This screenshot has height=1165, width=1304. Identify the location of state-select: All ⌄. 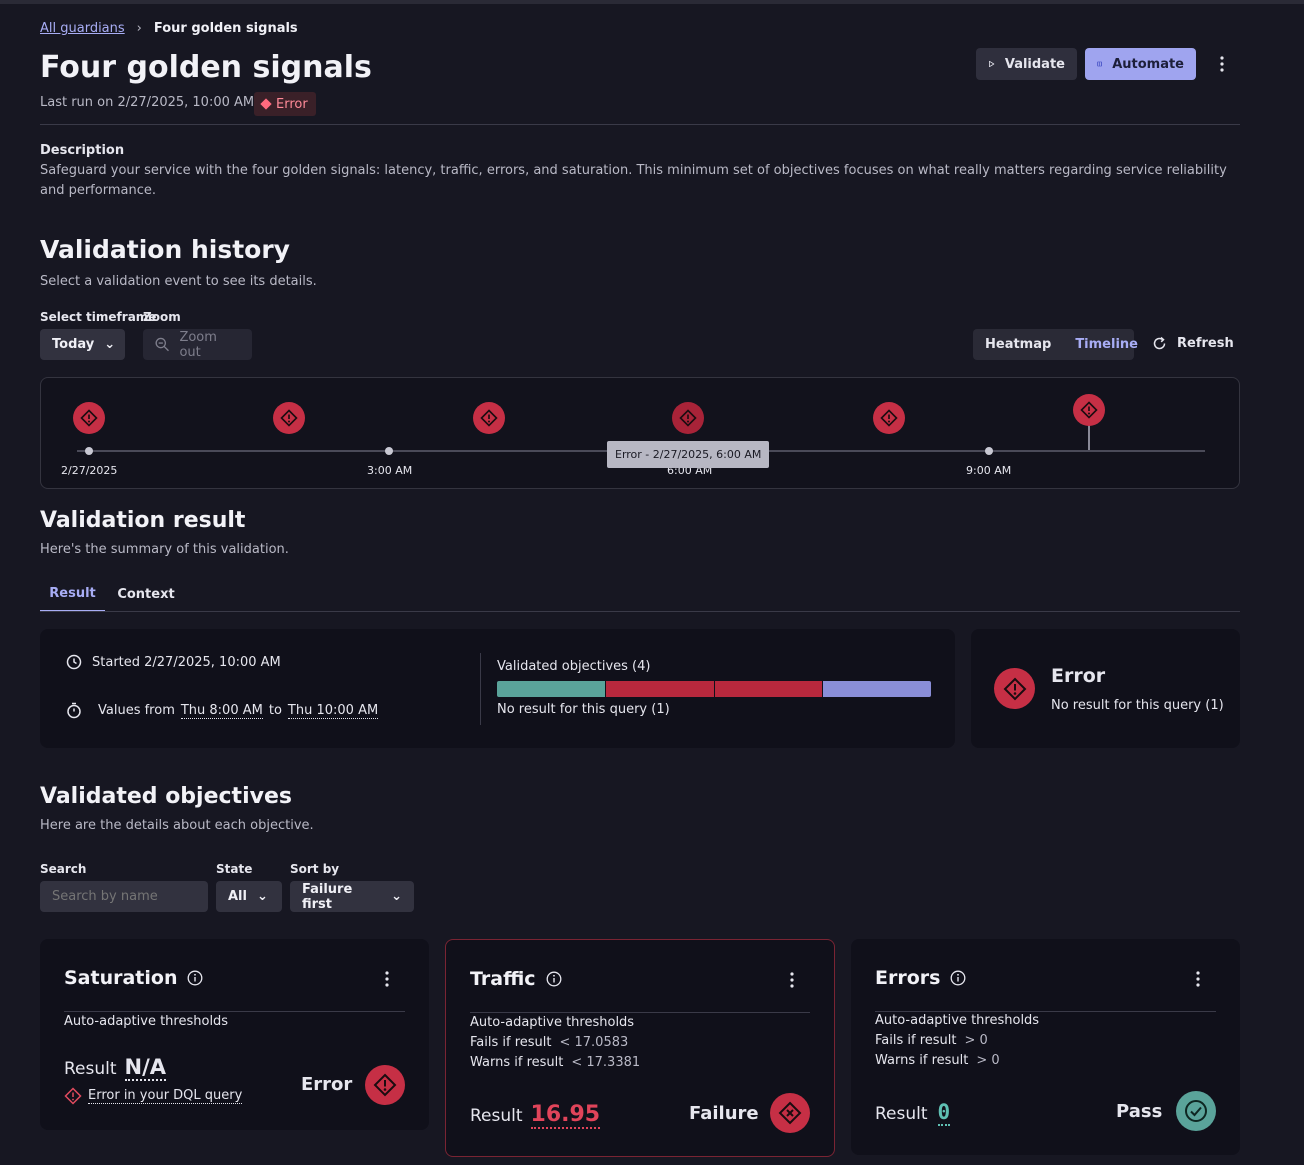
(249, 896).